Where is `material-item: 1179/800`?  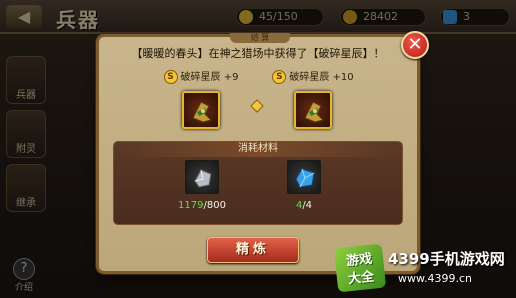 material-item: 1179/800 is located at coordinates (202, 185).